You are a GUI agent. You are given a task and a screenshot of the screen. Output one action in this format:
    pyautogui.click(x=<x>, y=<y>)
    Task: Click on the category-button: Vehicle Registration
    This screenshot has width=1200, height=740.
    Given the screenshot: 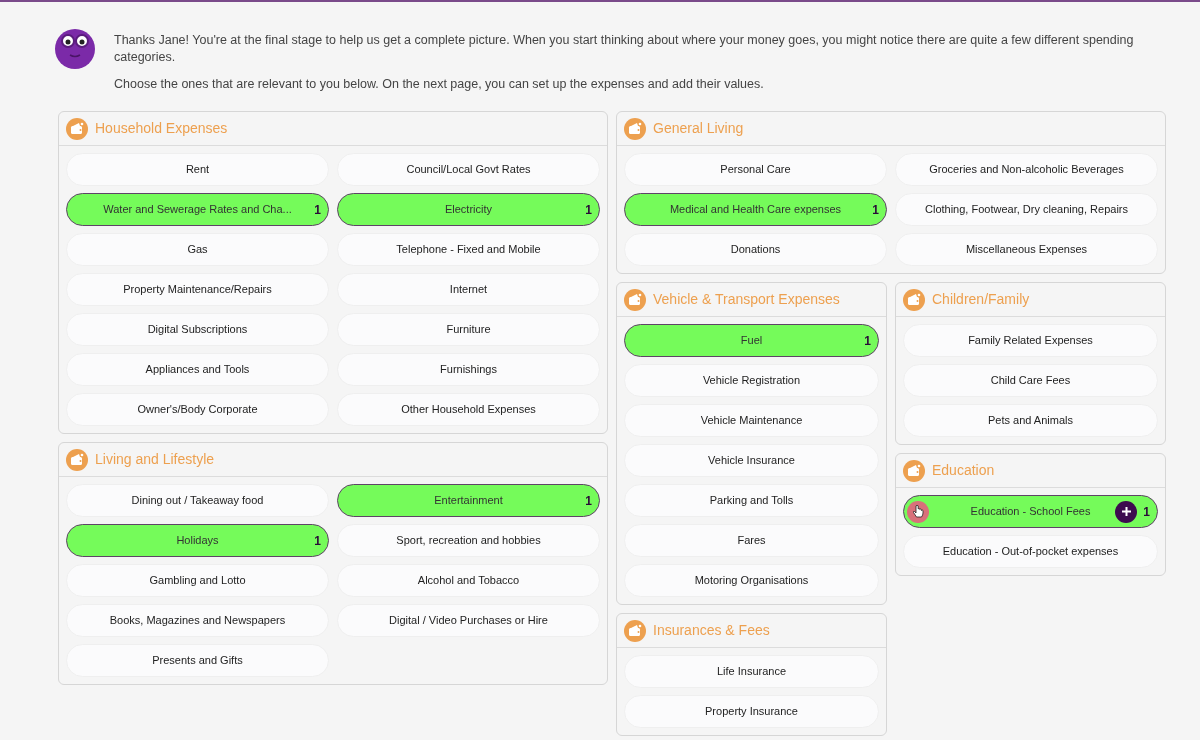 What is the action you would take?
    pyautogui.click(x=751, y=380)
    